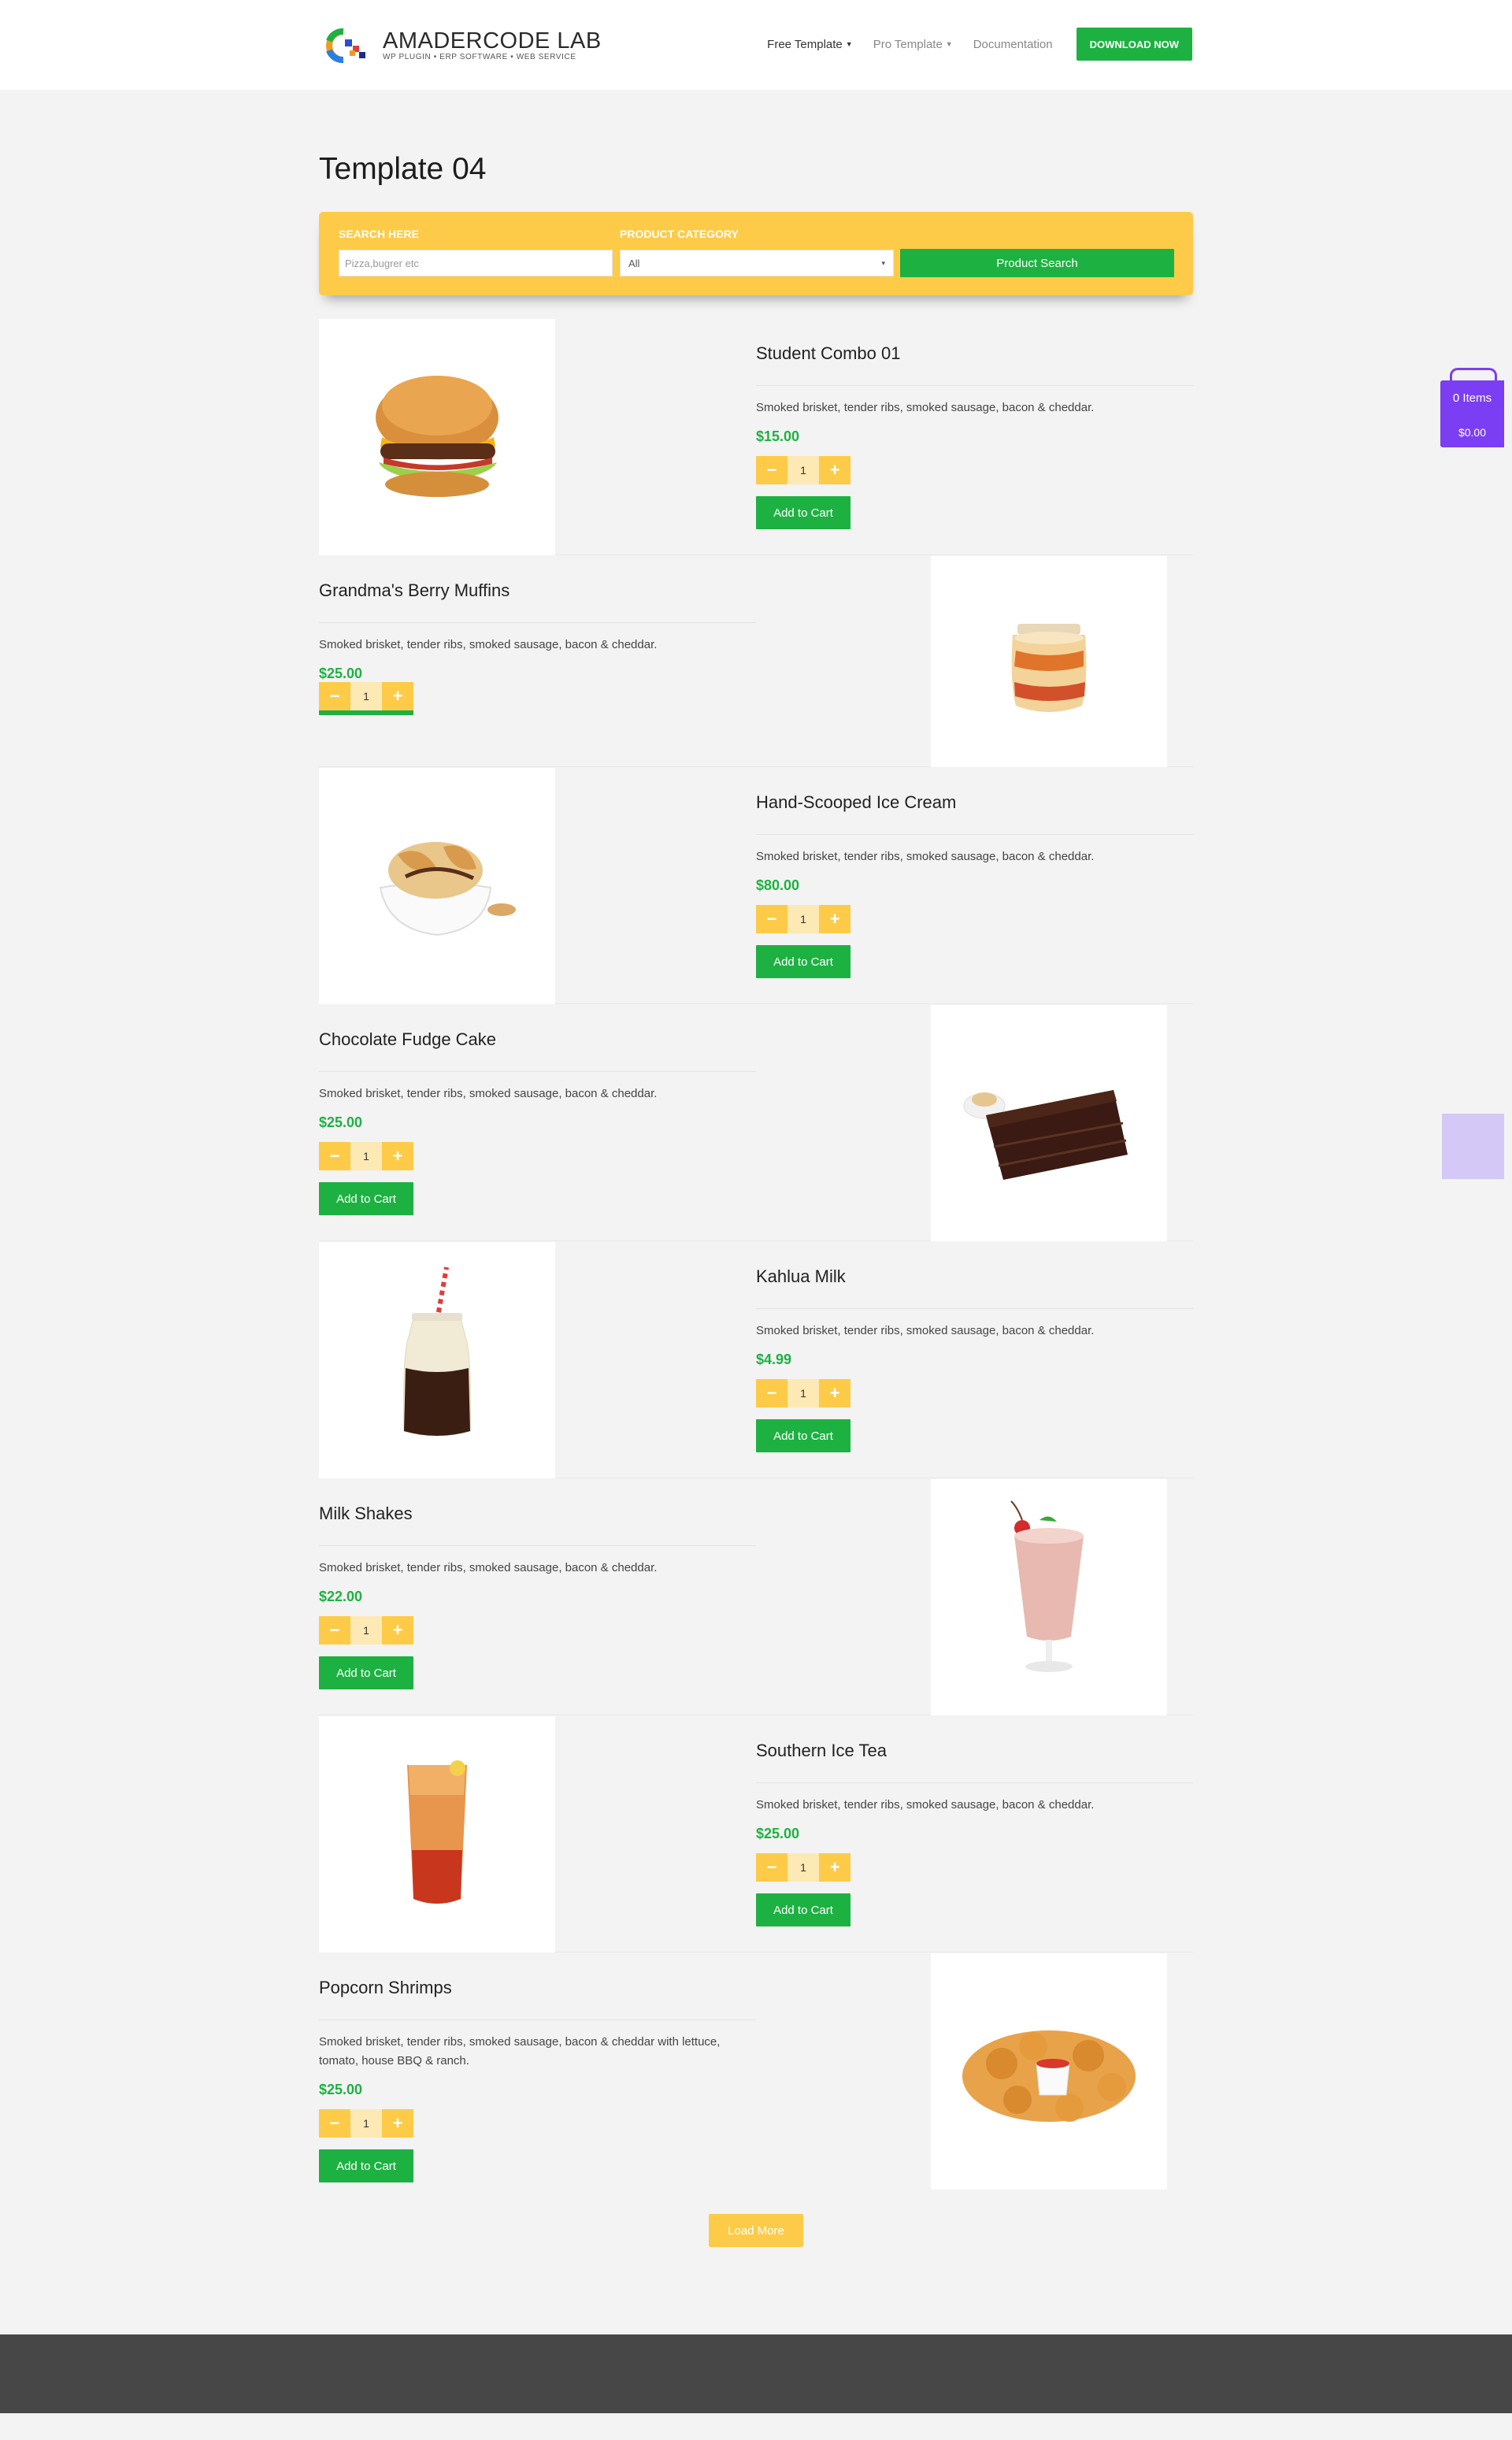 Image resolution: width=1512 pixels, height=2440 pixels. Describe the element at coordinates (757, 263) in the screenshot. I see `category-select: All ▾` at that location.